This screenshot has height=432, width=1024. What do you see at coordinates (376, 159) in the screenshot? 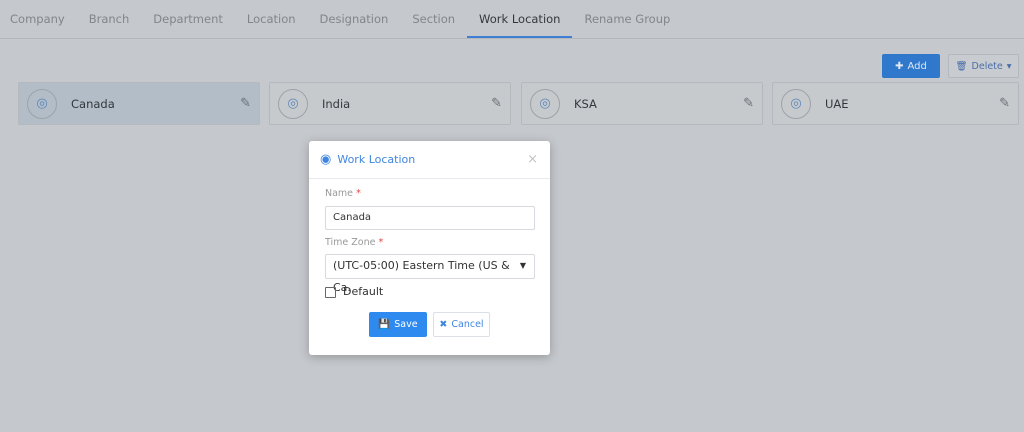
I see `modal-title: Work Location` at bounding box center [376, 159].